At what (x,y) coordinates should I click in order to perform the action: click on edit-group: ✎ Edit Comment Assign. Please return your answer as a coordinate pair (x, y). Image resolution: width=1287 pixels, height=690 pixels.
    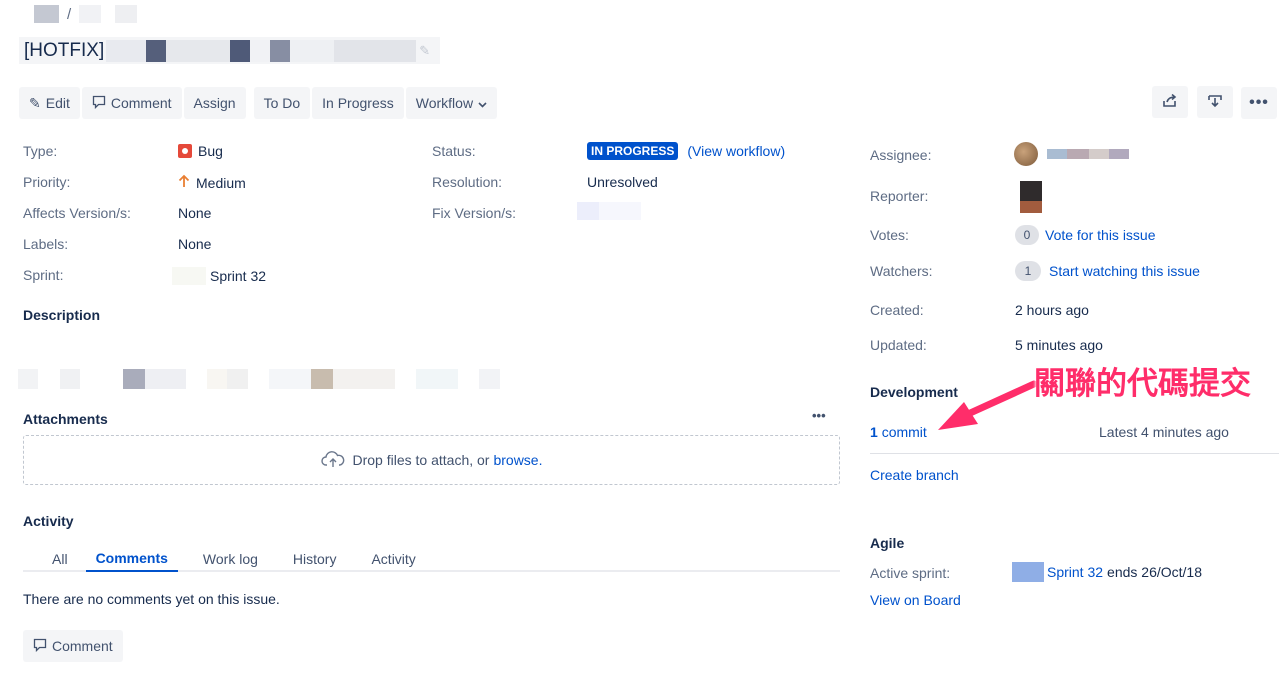
    Looking at the image, I should click on (132, 103).